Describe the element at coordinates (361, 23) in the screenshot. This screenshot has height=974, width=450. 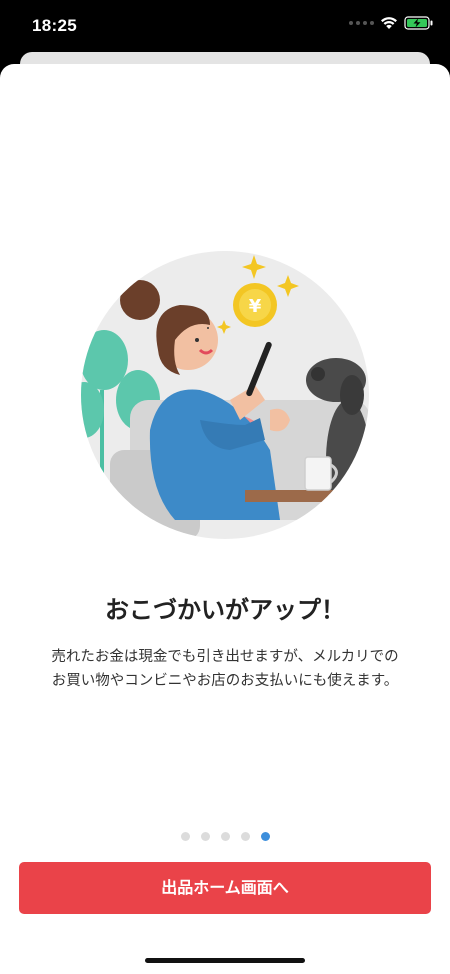
I see `signal-icon` at that location.